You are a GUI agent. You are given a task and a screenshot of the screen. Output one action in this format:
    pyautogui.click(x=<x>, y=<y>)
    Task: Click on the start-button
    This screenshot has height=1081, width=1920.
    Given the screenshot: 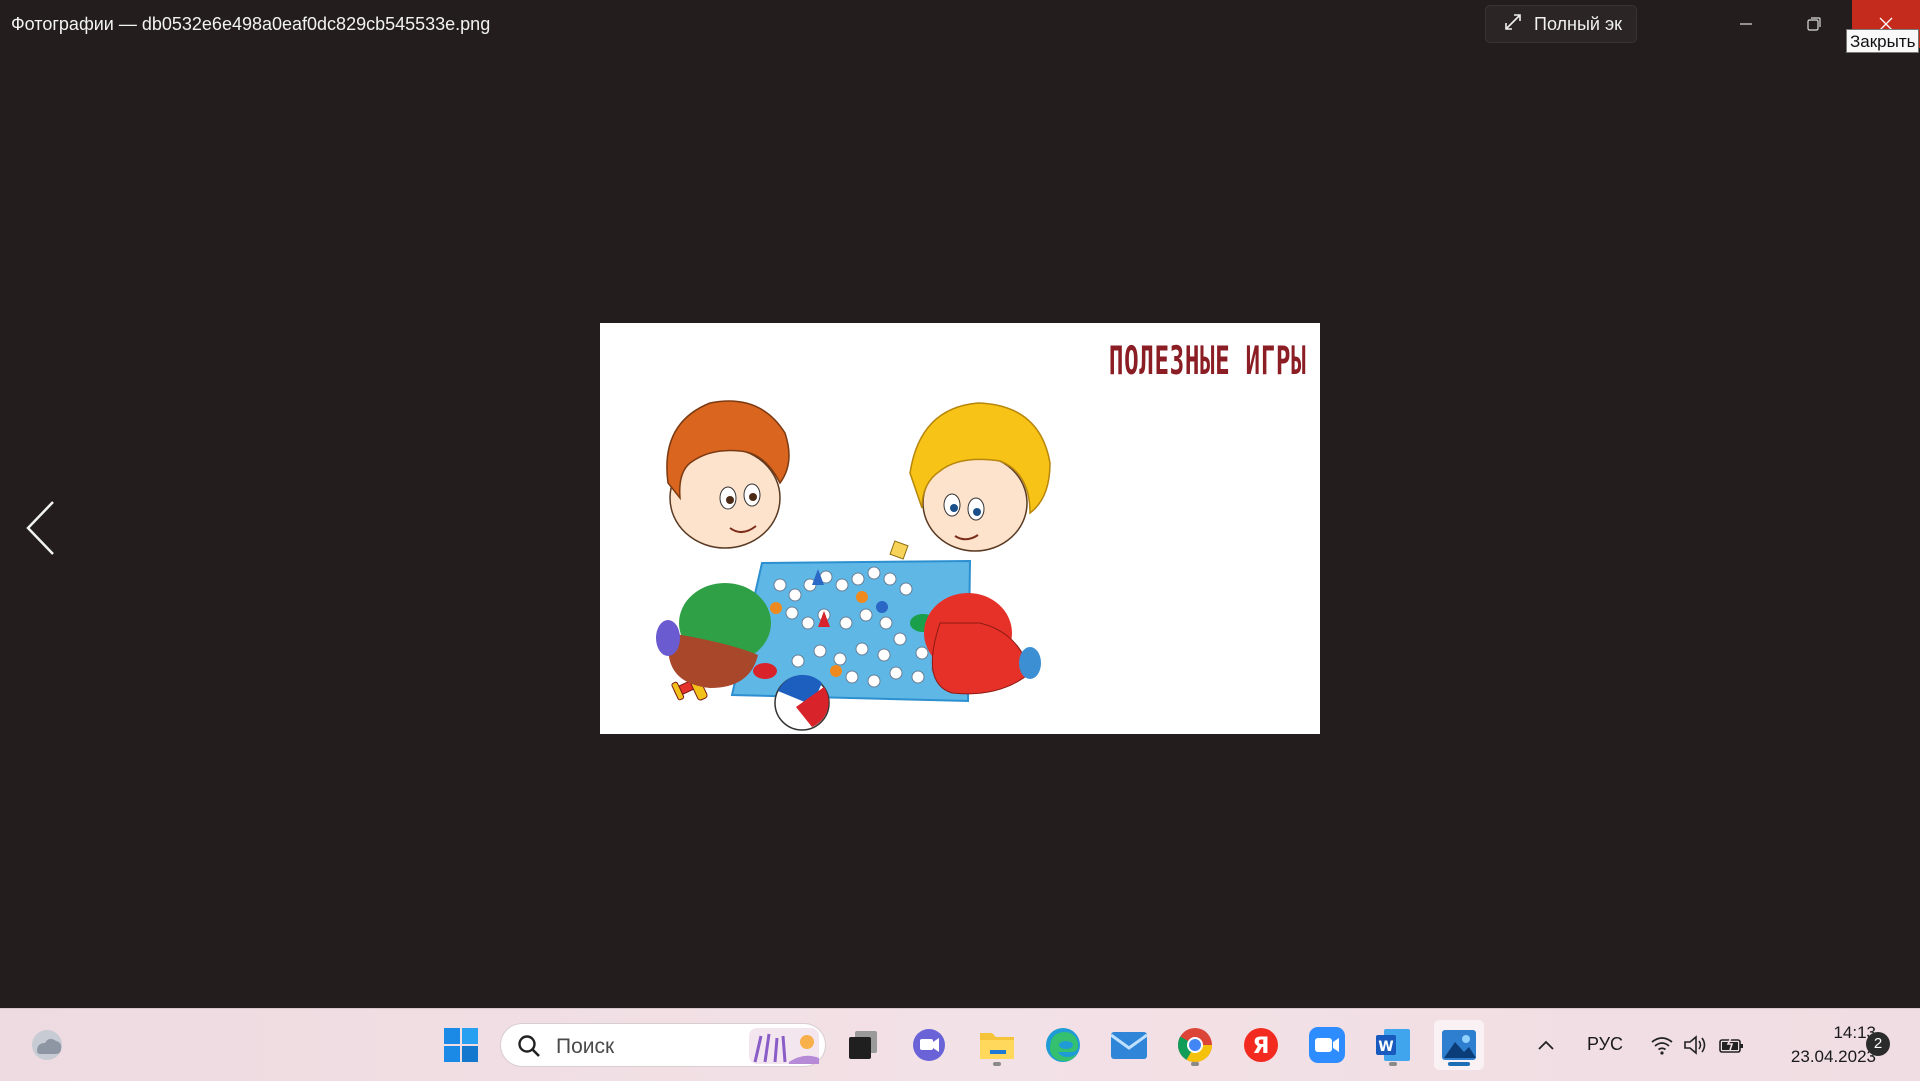 What is the action you would take?
    pyautogui.click(x=461, y=1045)
    